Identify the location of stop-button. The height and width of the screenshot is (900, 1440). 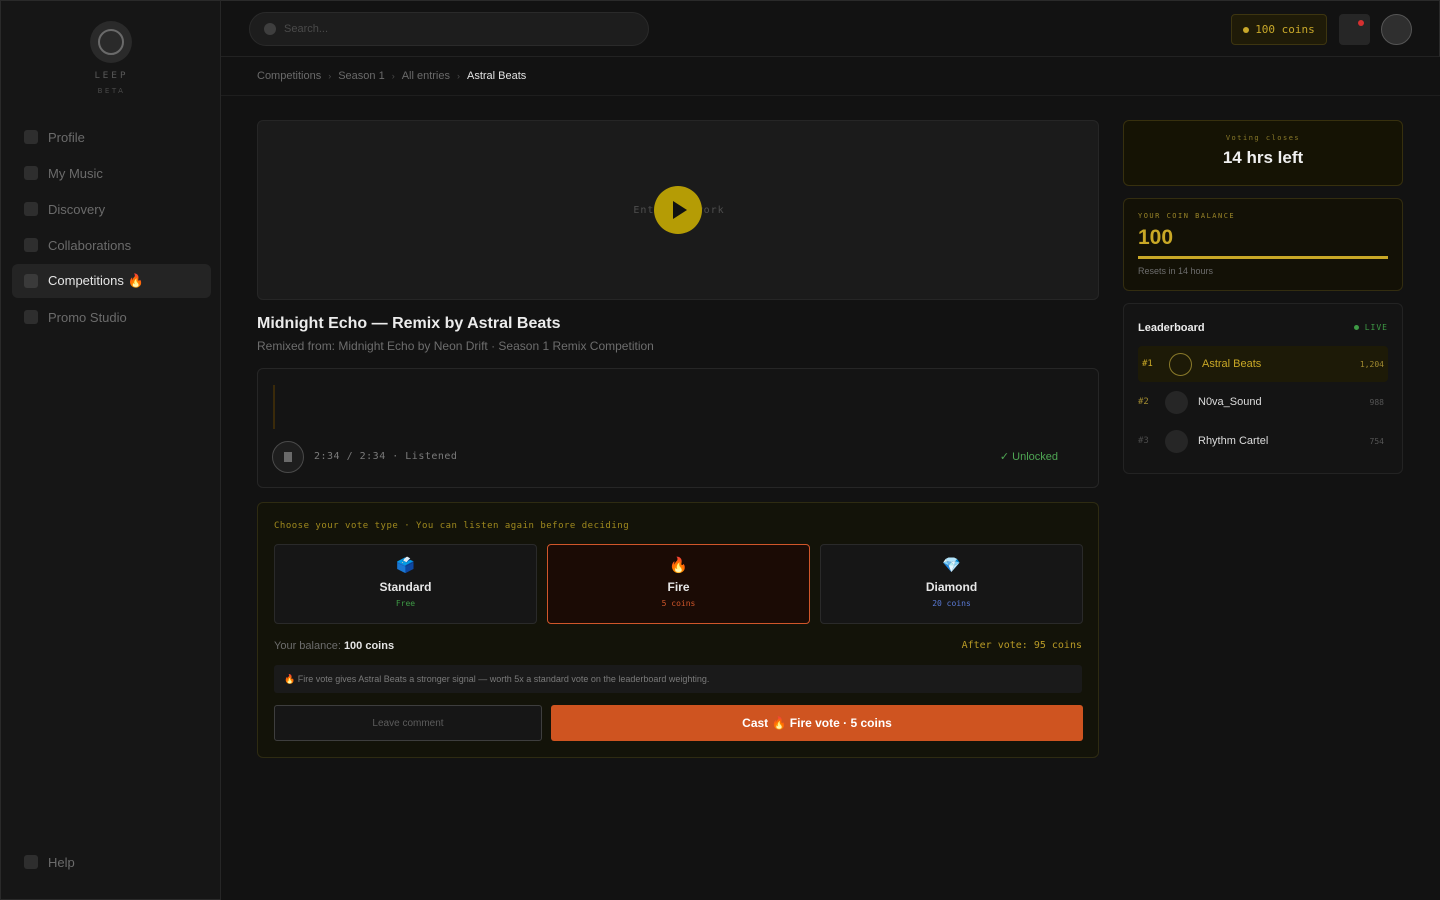
(288, 457).